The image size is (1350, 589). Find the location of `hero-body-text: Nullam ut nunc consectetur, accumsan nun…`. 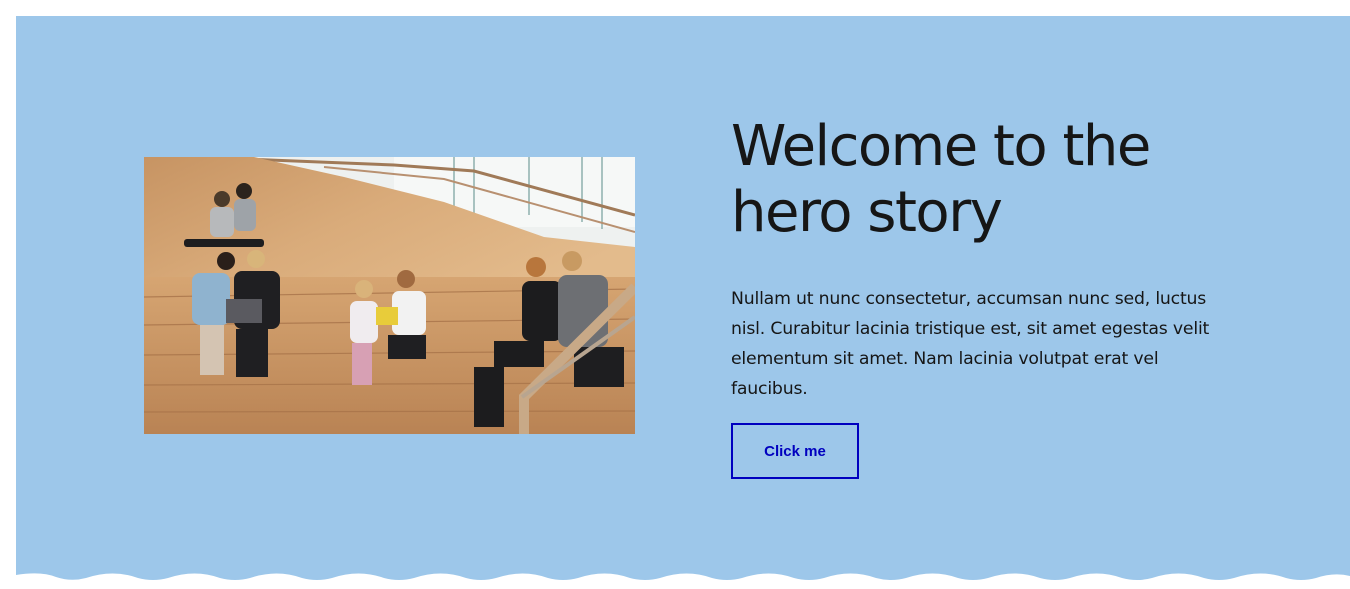

hero-body-text: Nullam ut nunc consectetur, accumsan nun… is located at coordinates (970, 344).